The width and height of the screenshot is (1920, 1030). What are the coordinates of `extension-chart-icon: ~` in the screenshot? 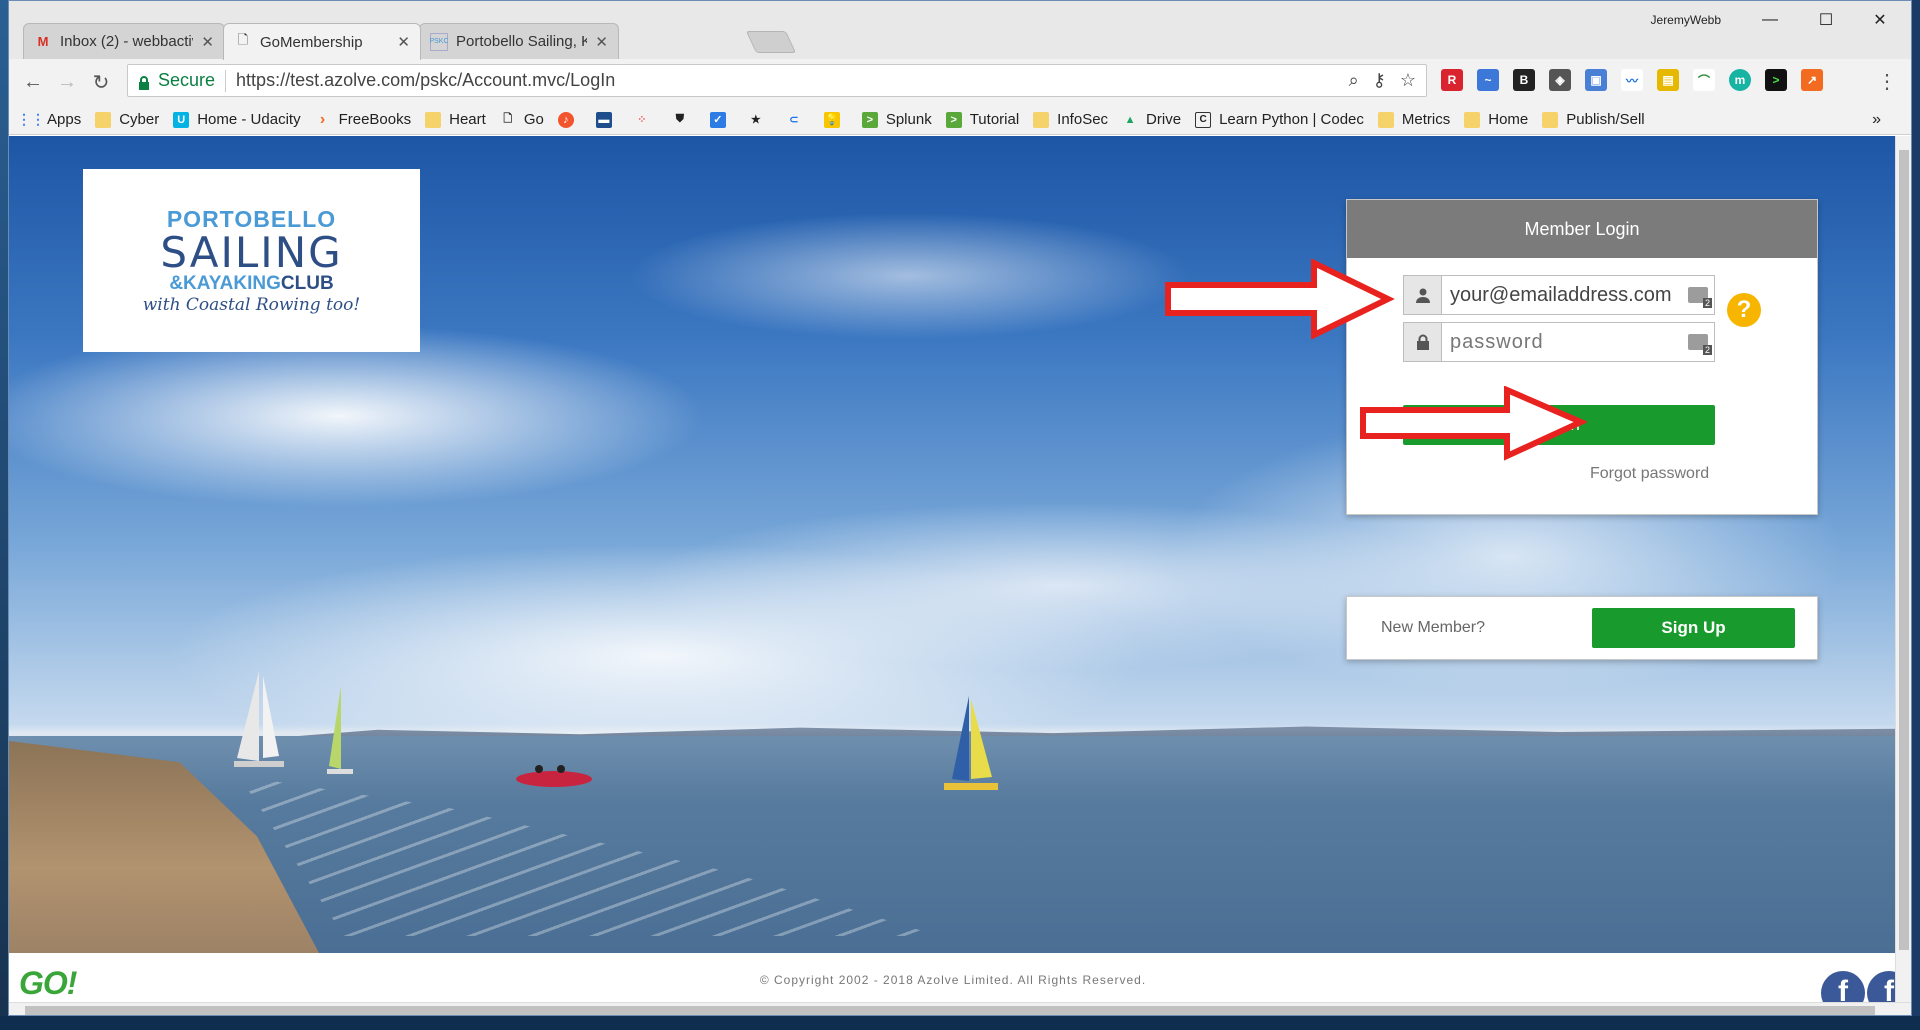 It's located at (1488, 80).